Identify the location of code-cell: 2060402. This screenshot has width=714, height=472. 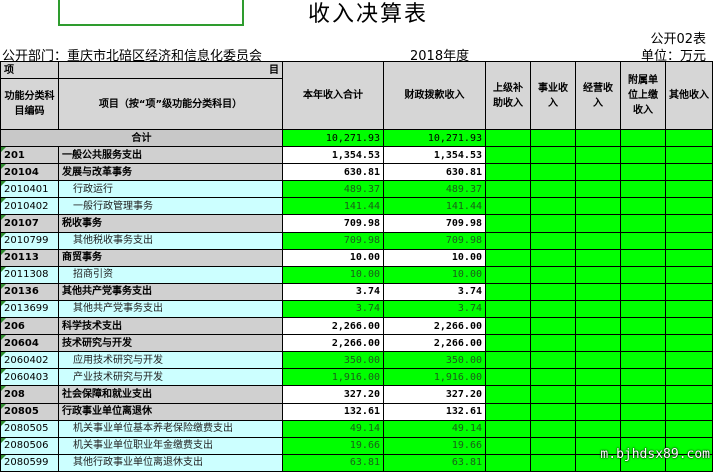
(29, 360).